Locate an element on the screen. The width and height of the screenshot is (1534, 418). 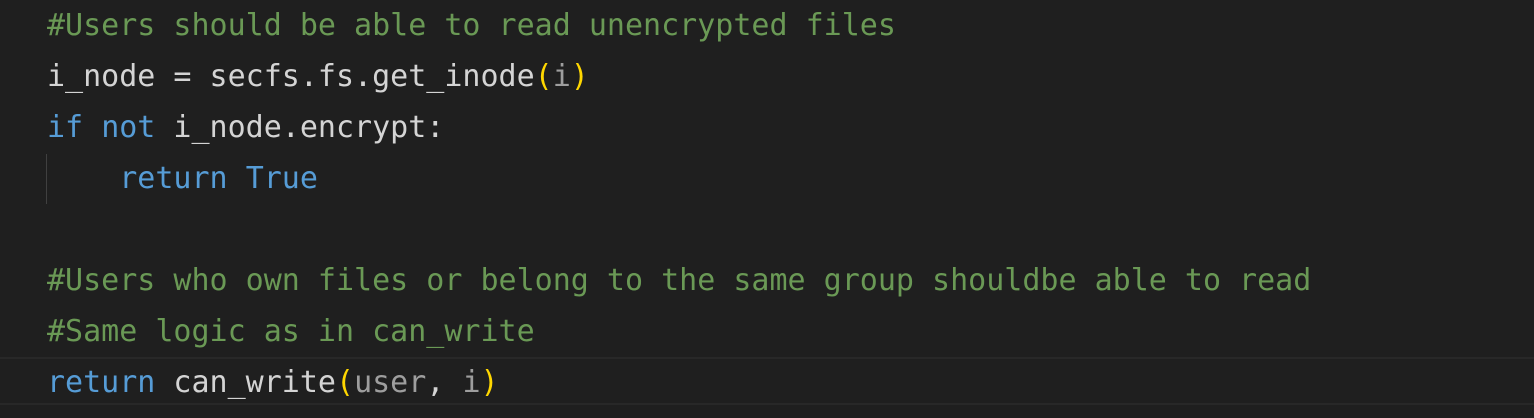
code-token-comment: #Same logic as in can_write is located at coordinates (291, 331).